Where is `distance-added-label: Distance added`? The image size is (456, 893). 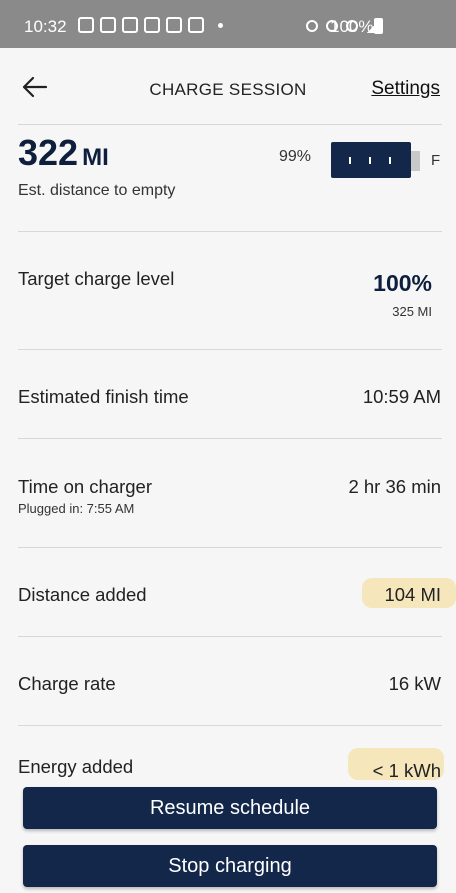
distance-added-label: Distance added is located at coordinates (82, 594).